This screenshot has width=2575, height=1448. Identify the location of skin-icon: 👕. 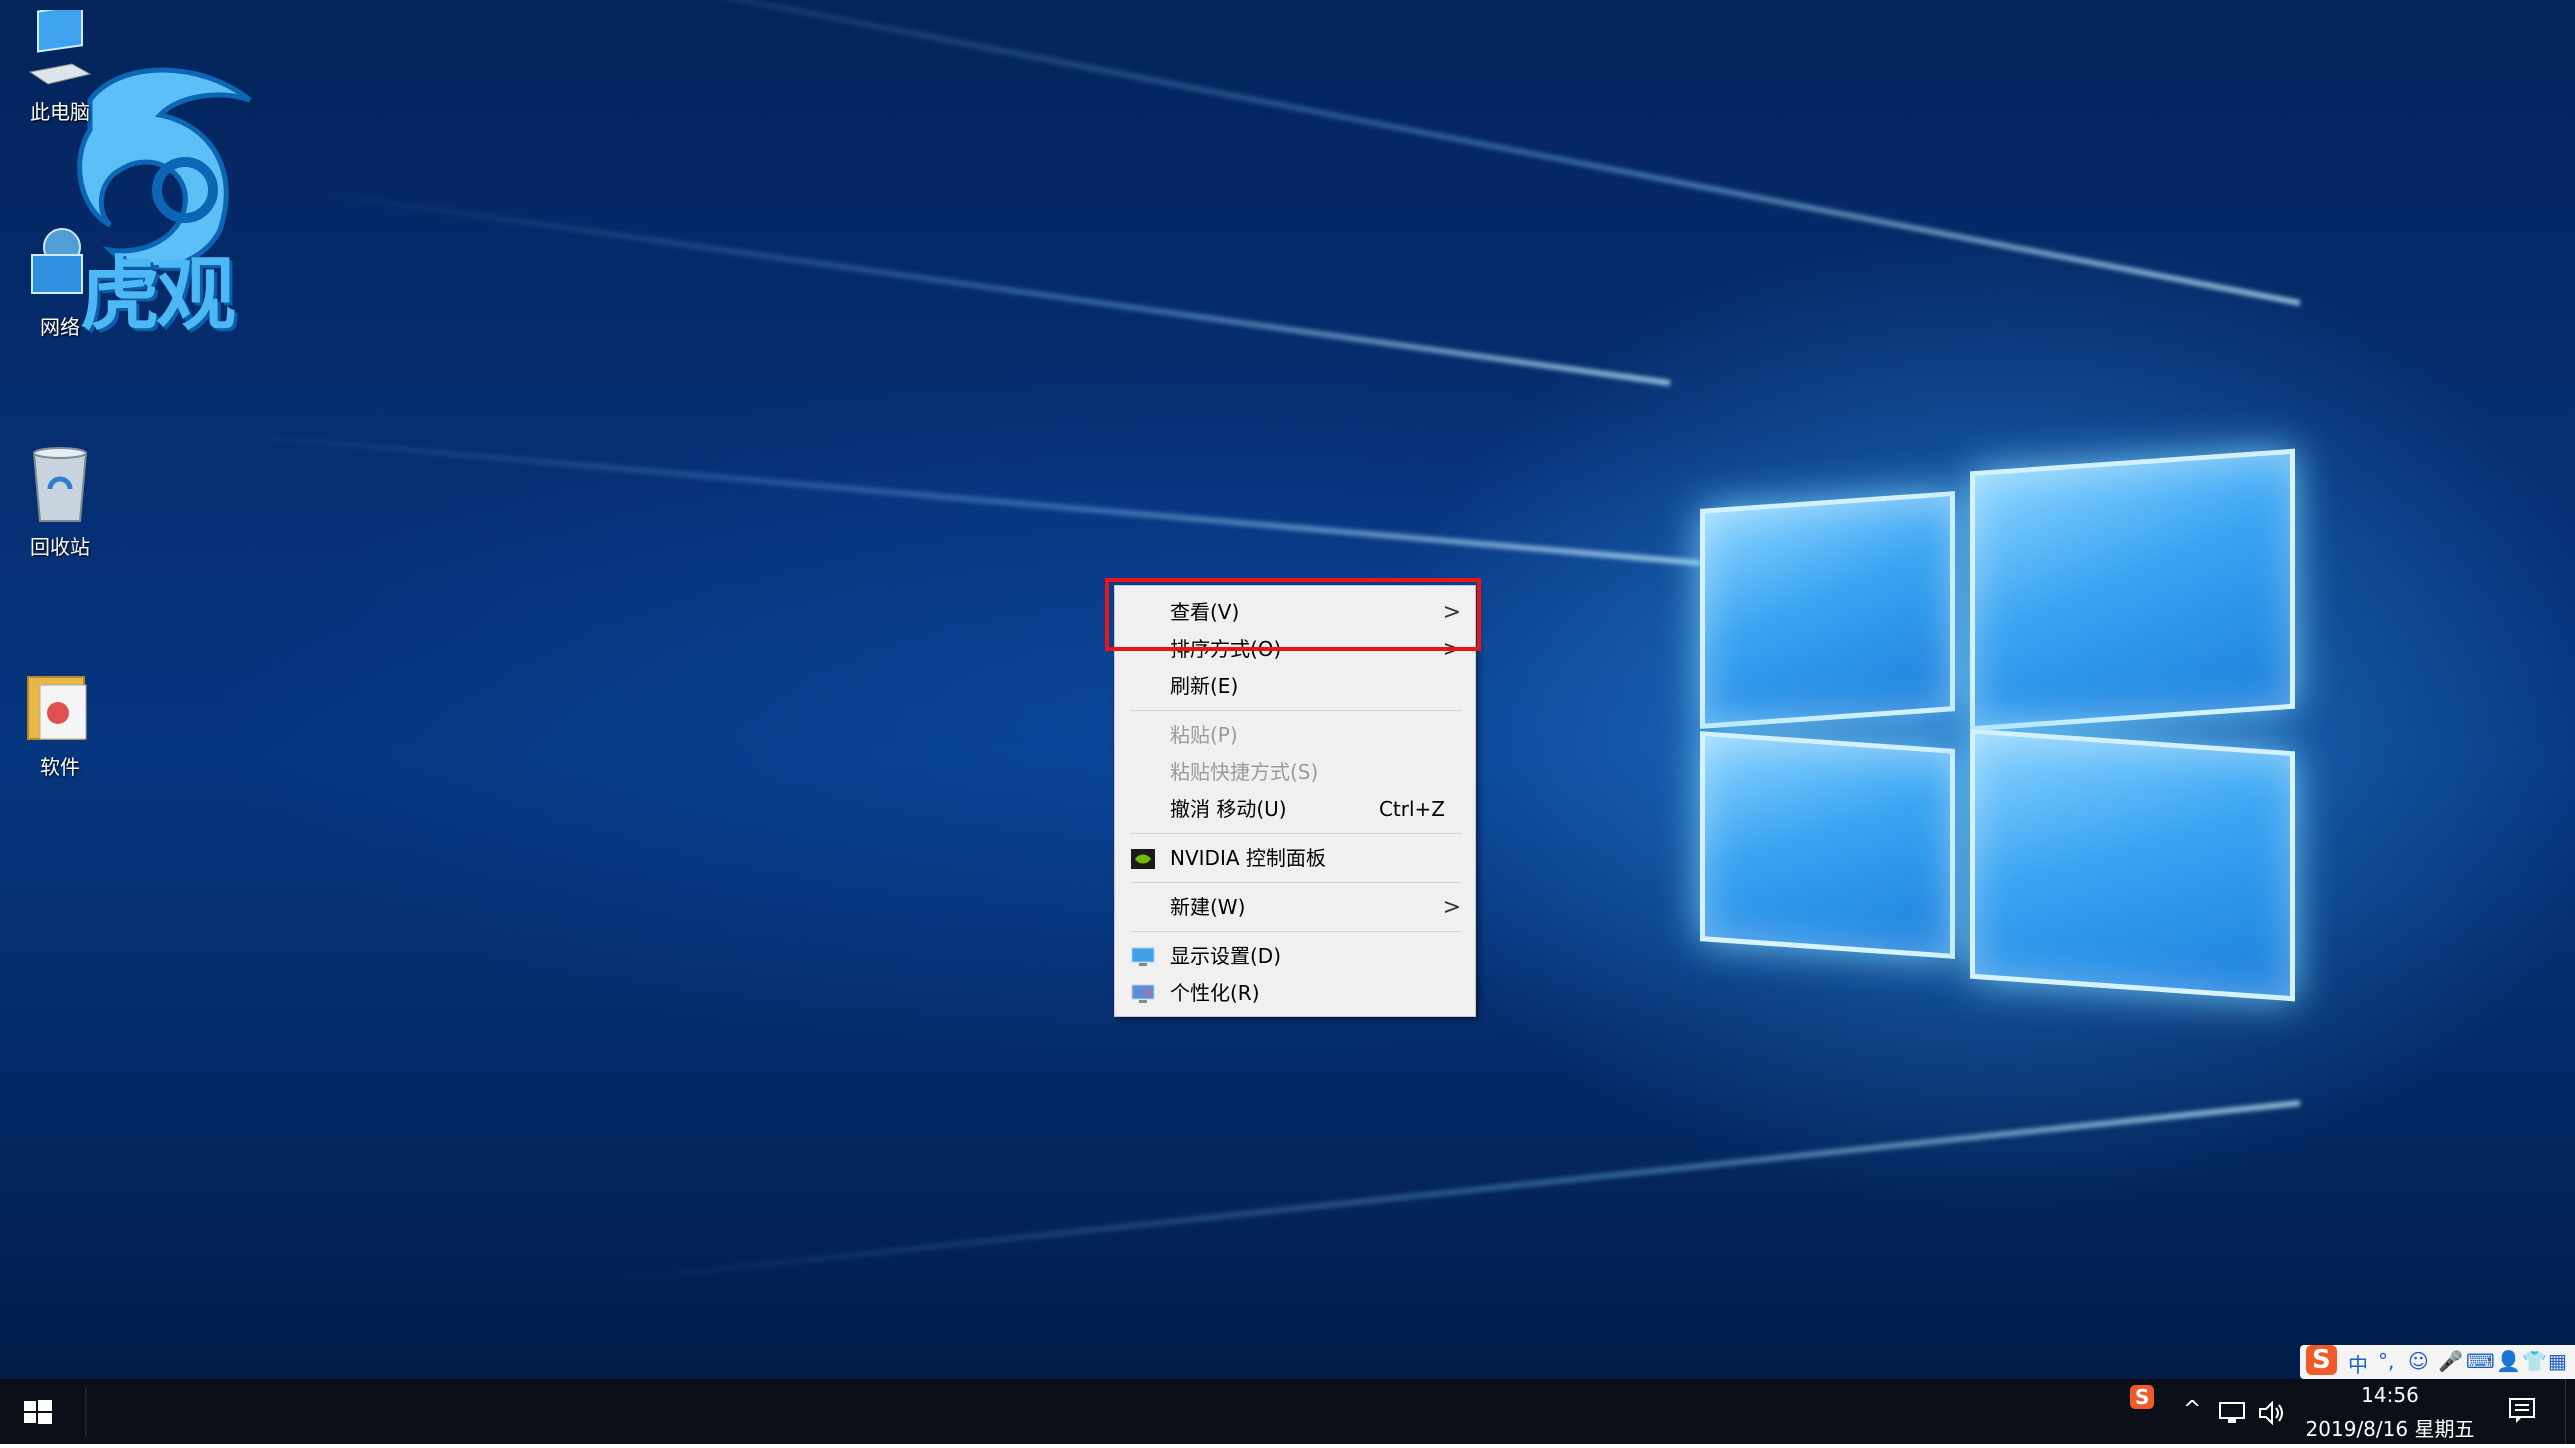
(2534, 1361).